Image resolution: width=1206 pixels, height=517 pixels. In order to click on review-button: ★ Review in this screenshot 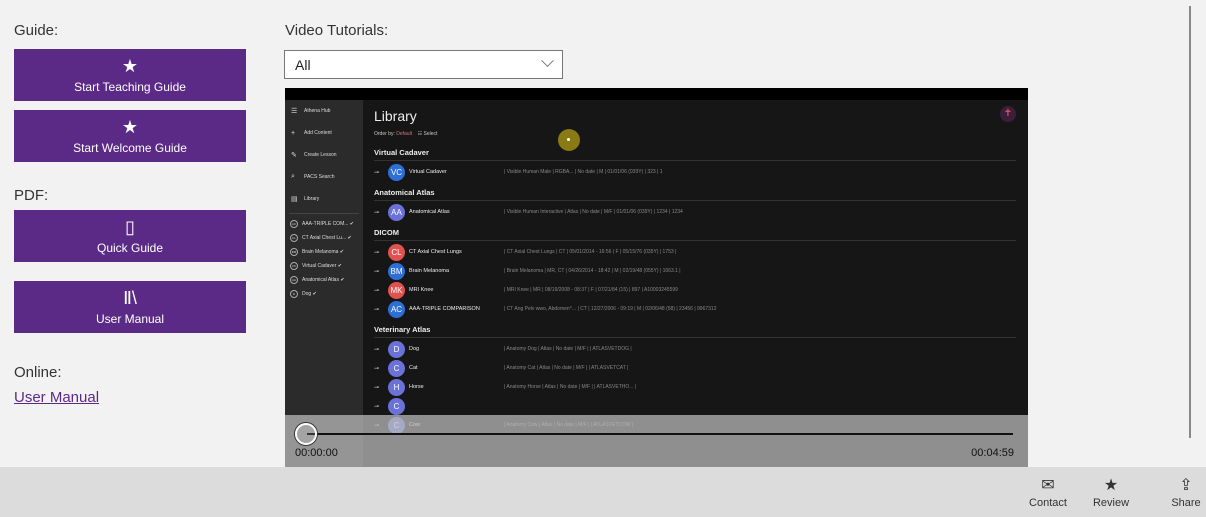, I will do `click(1111, 492)`.